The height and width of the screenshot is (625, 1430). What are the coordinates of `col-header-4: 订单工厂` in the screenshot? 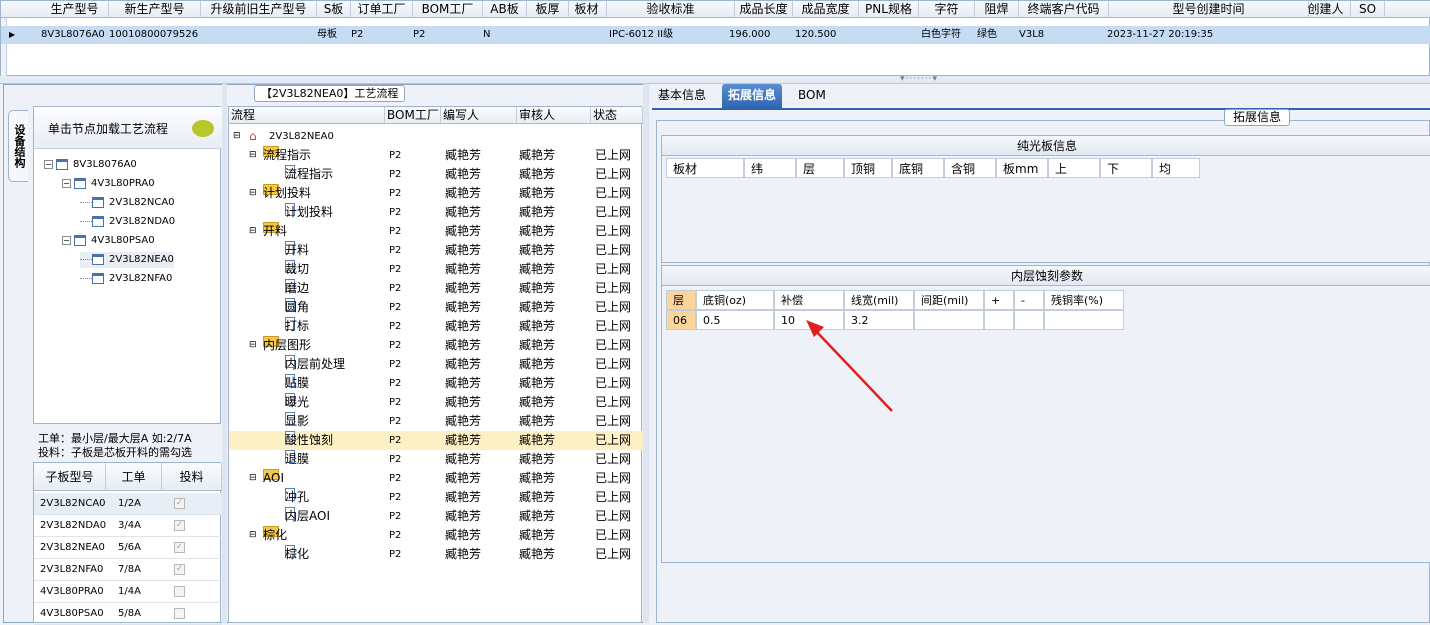 It's located at (382, 9).